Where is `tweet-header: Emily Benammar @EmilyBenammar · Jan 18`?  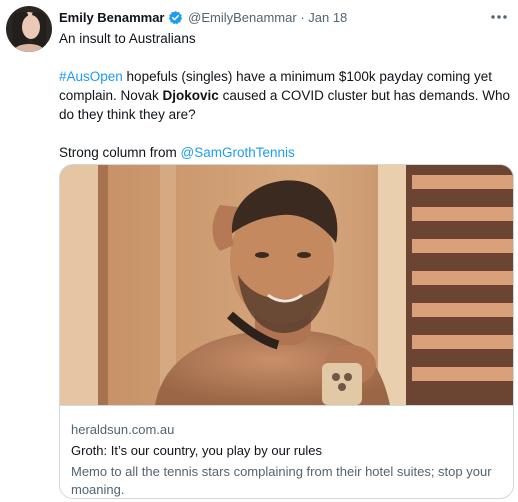 tweet-header: Emily Benammar @EmilyBenammar · Jan 18 is located at coordinates (283, 19).